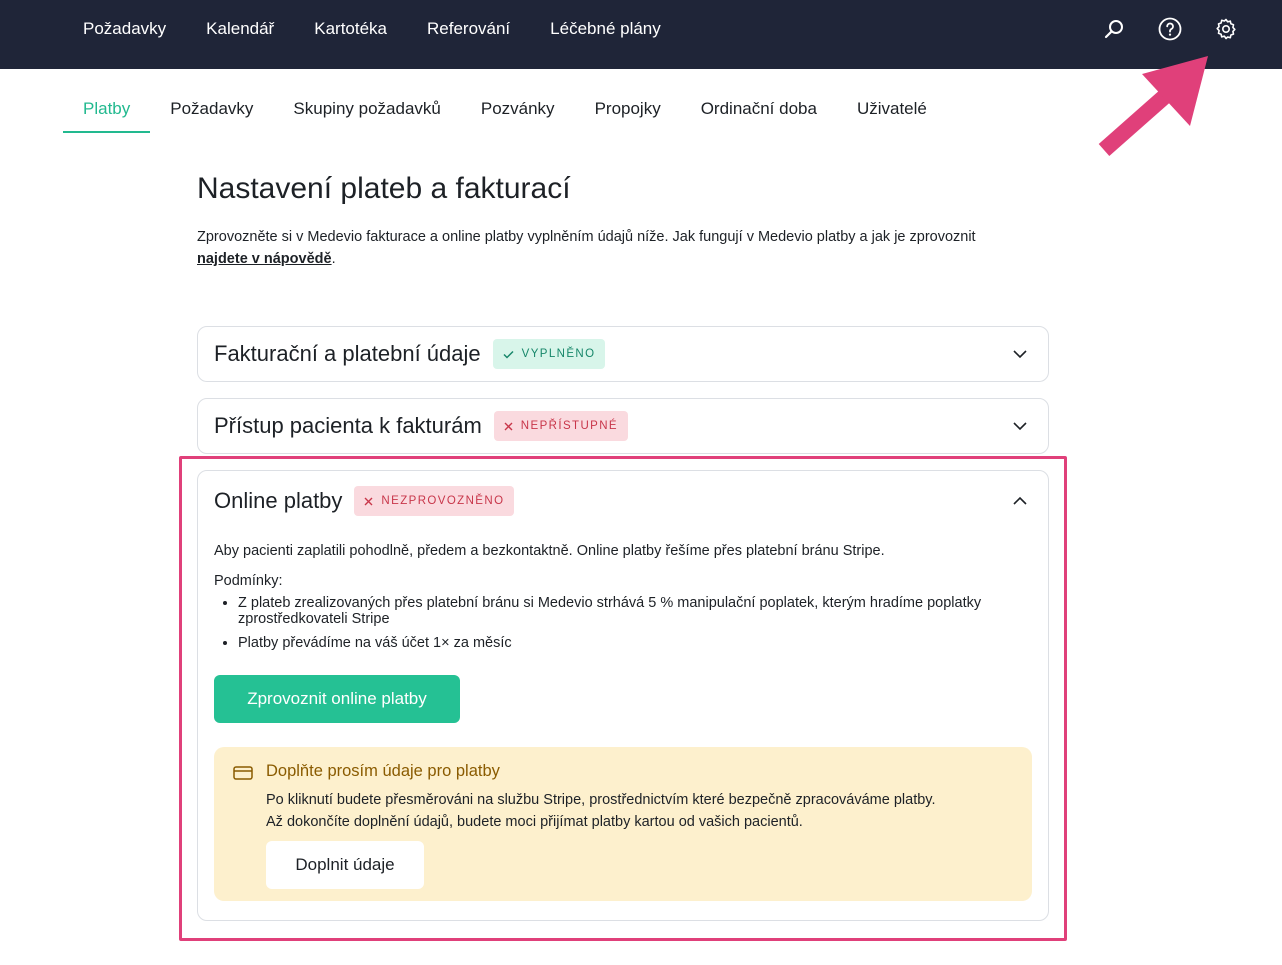 The width and height of the screenshot is (1282, 965). What do you see at coordinates (443, 501) in the screenshot?
I see `status-badge-label: NEZPROVOZNĚNO` at bounding box center [443, 501].